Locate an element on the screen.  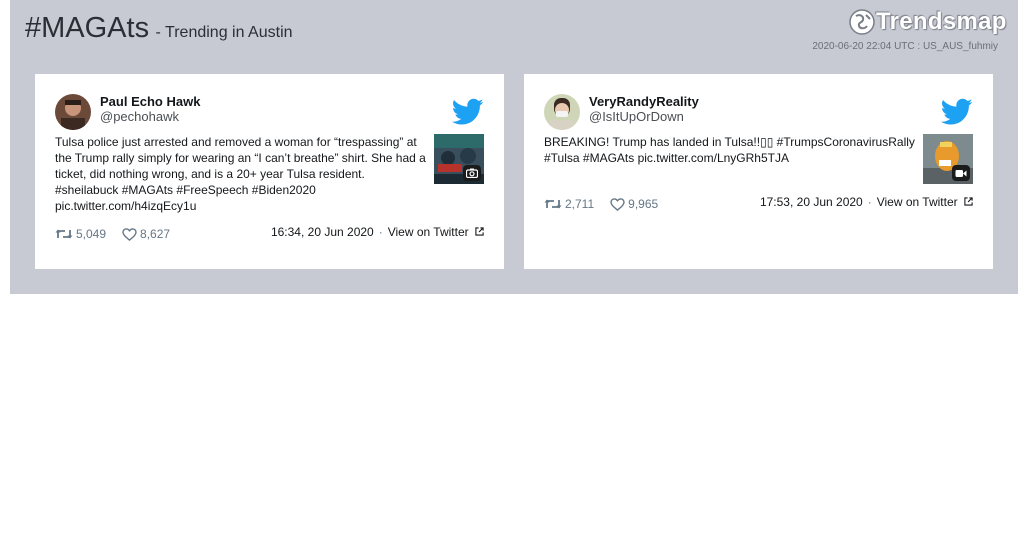
author-name: Paul Echo Hawk is located at coordinates (150, 101).